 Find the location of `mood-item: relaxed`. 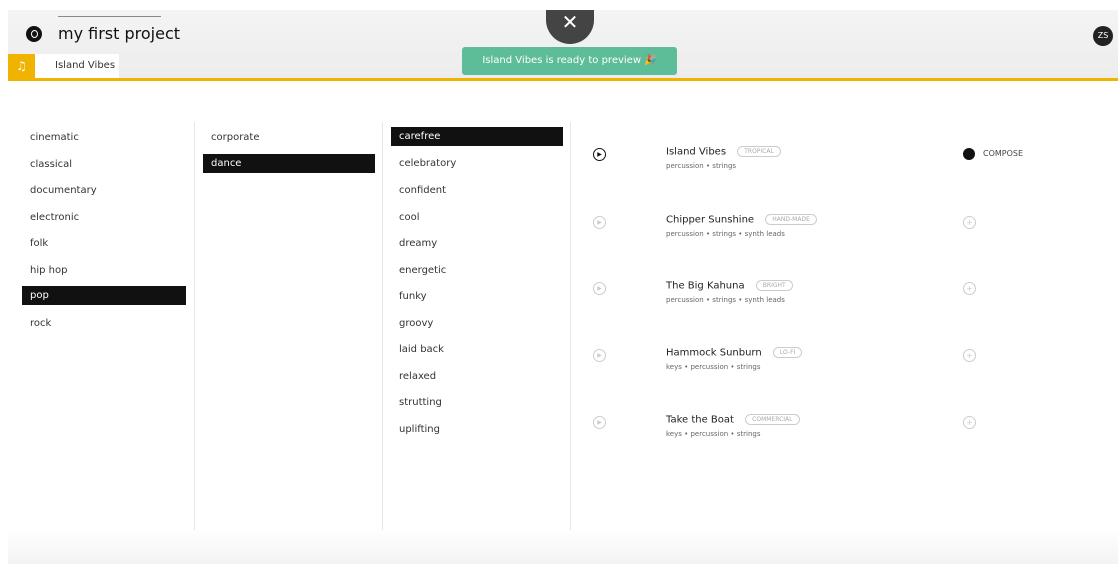

mood-item: relaxed is located at coordinates (473, 376).